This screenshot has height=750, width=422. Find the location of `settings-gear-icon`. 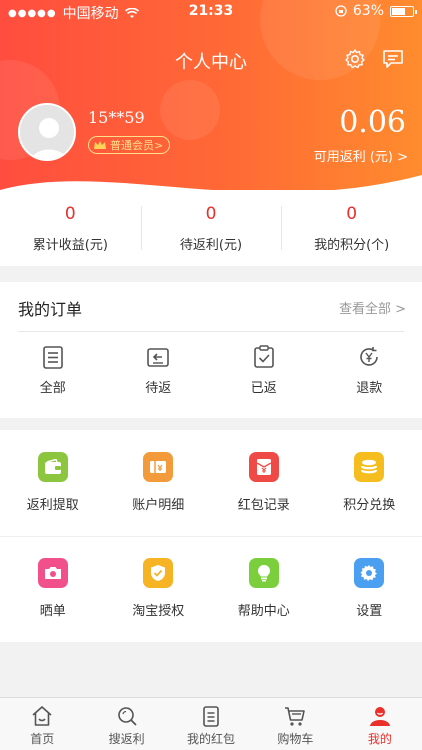

settings-gear-icon is located at coordinates (355, 59).